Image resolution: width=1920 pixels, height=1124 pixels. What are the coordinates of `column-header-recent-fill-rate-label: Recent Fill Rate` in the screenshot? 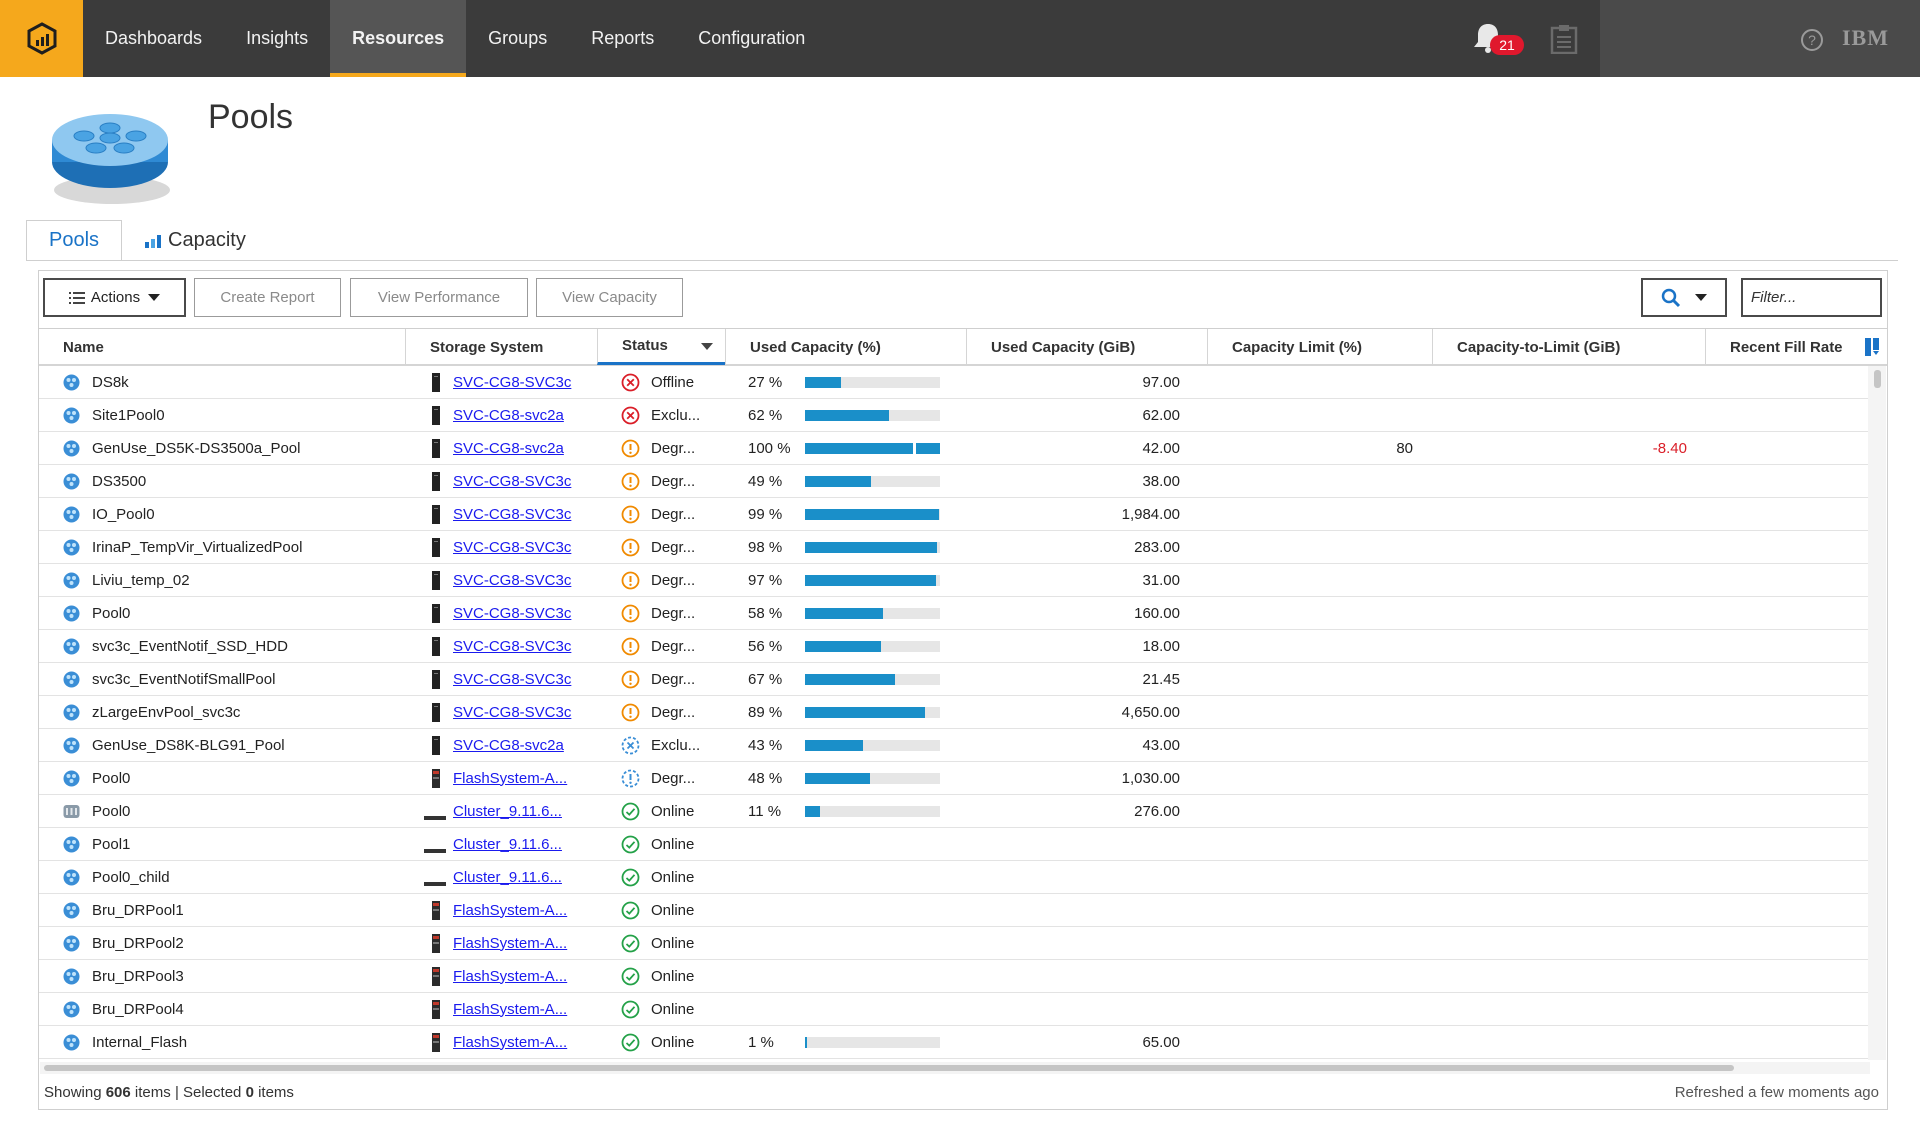 It's located at (1786, 347).